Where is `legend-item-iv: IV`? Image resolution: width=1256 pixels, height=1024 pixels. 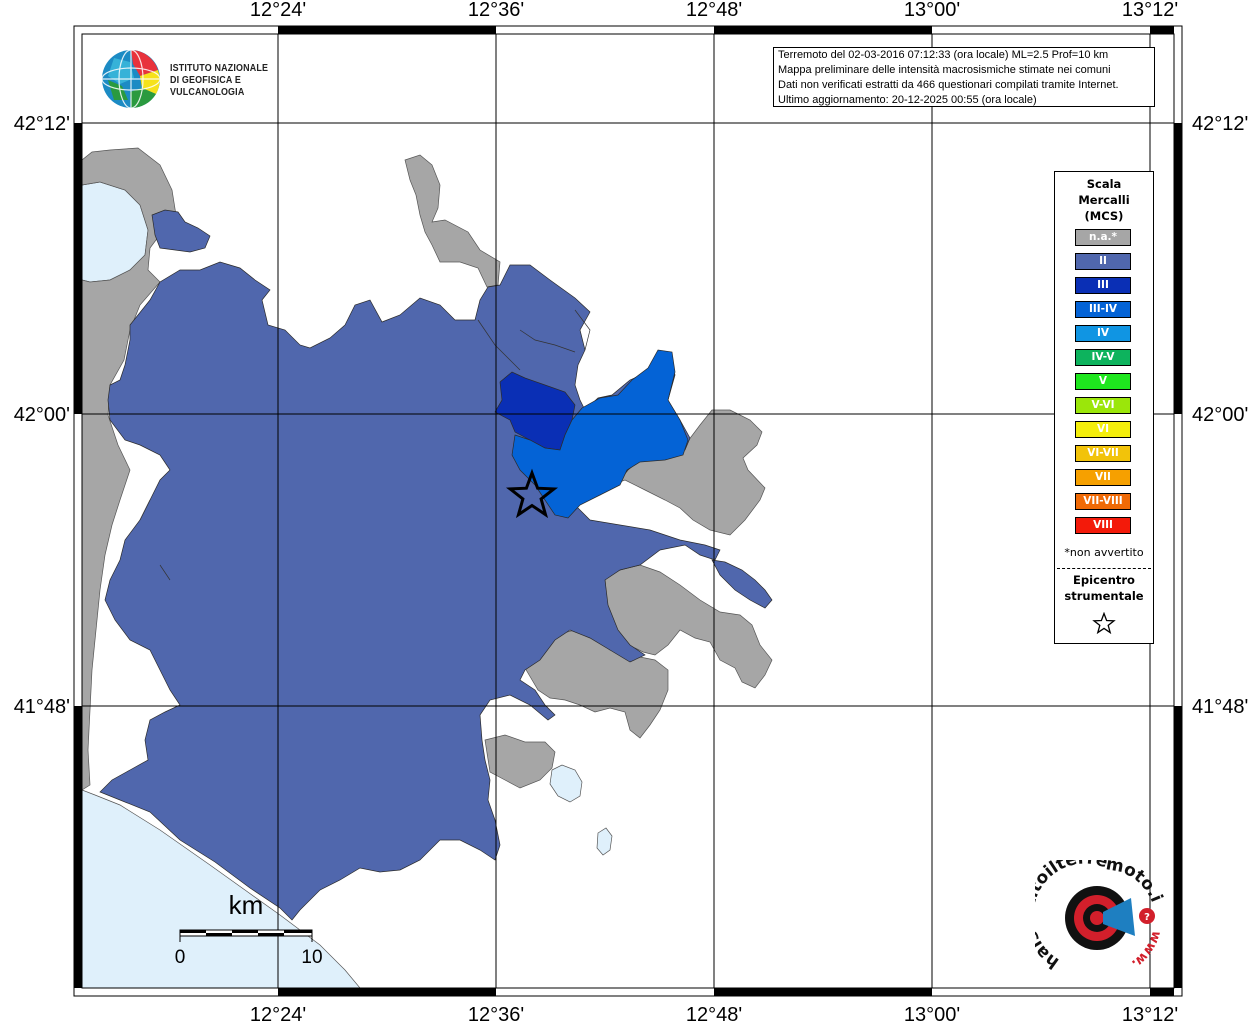
legend-item-iv: IV is located at coordinates (1103, 333).